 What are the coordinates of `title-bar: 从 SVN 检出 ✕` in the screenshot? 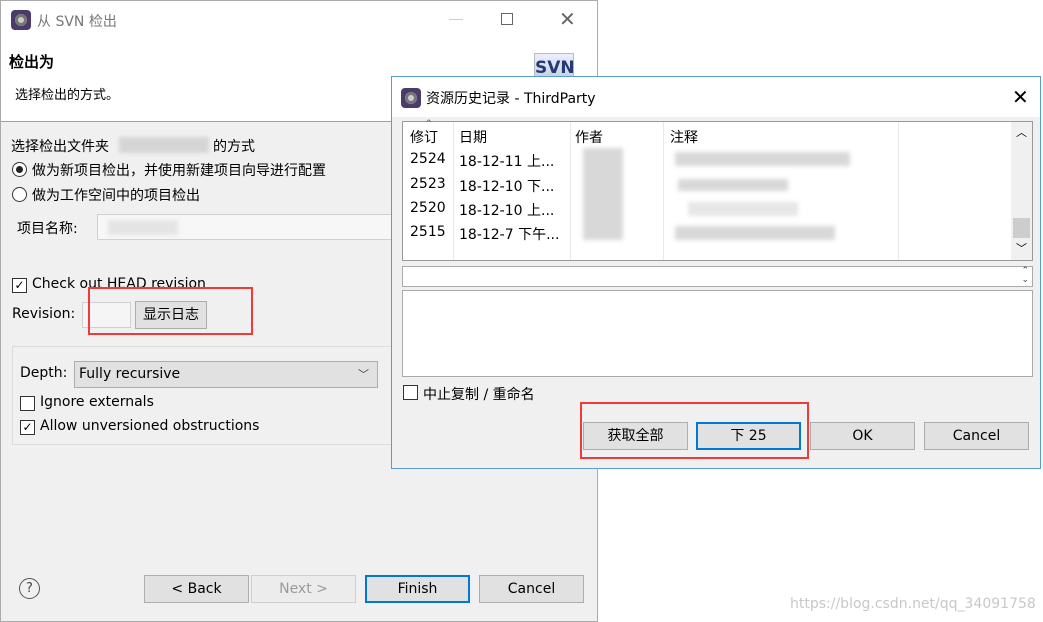 It's located at (299, 20).